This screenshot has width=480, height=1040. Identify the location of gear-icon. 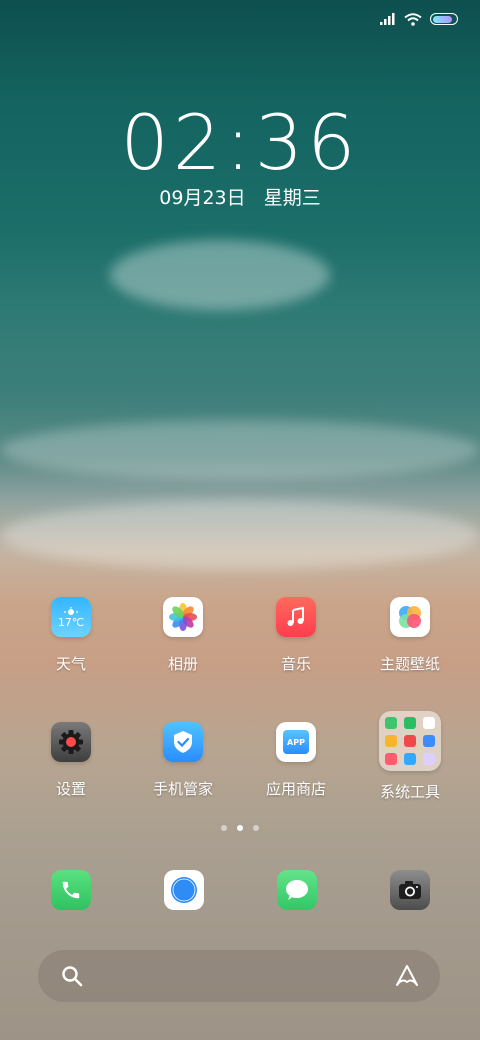
(71, 742).